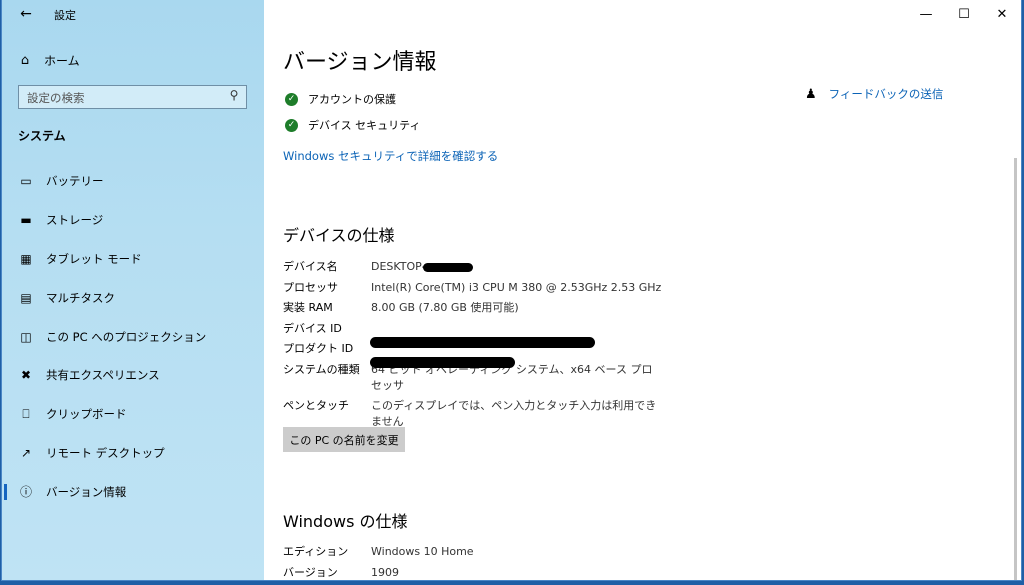 The height and width of the screenshot is (585, 1024). I want to click on account-protection-status: ✓ アカウントの保護, so click(339, 99).